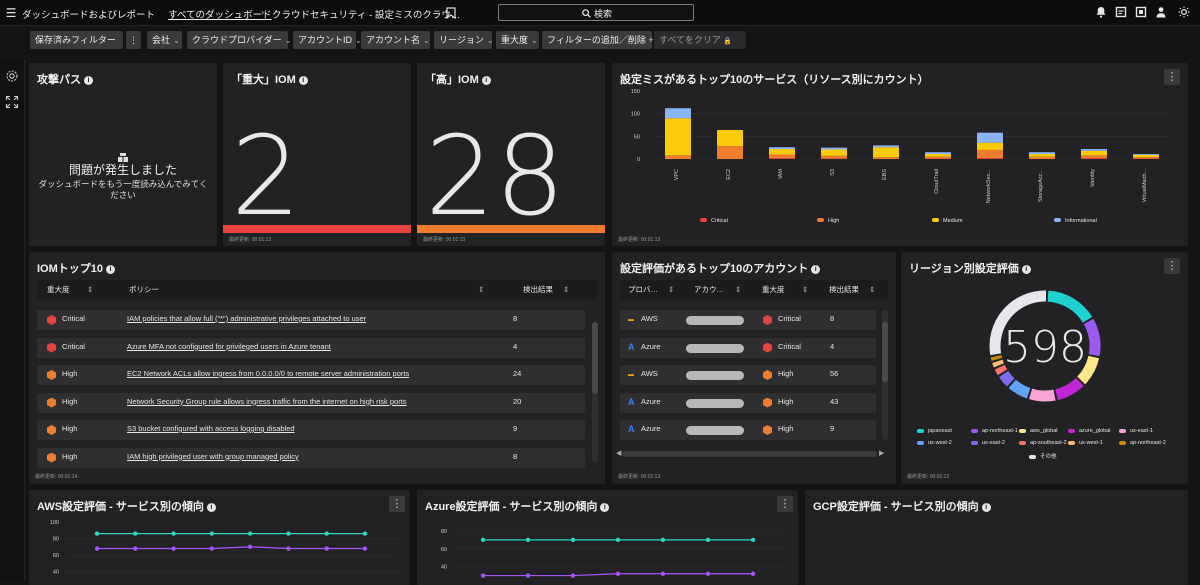 This screenshot has width=1200, height=585. What do you see at coordinates (1184, 13) in the screenshot?
I see `theme-sun-icon` at bounding box center [1184, 13].